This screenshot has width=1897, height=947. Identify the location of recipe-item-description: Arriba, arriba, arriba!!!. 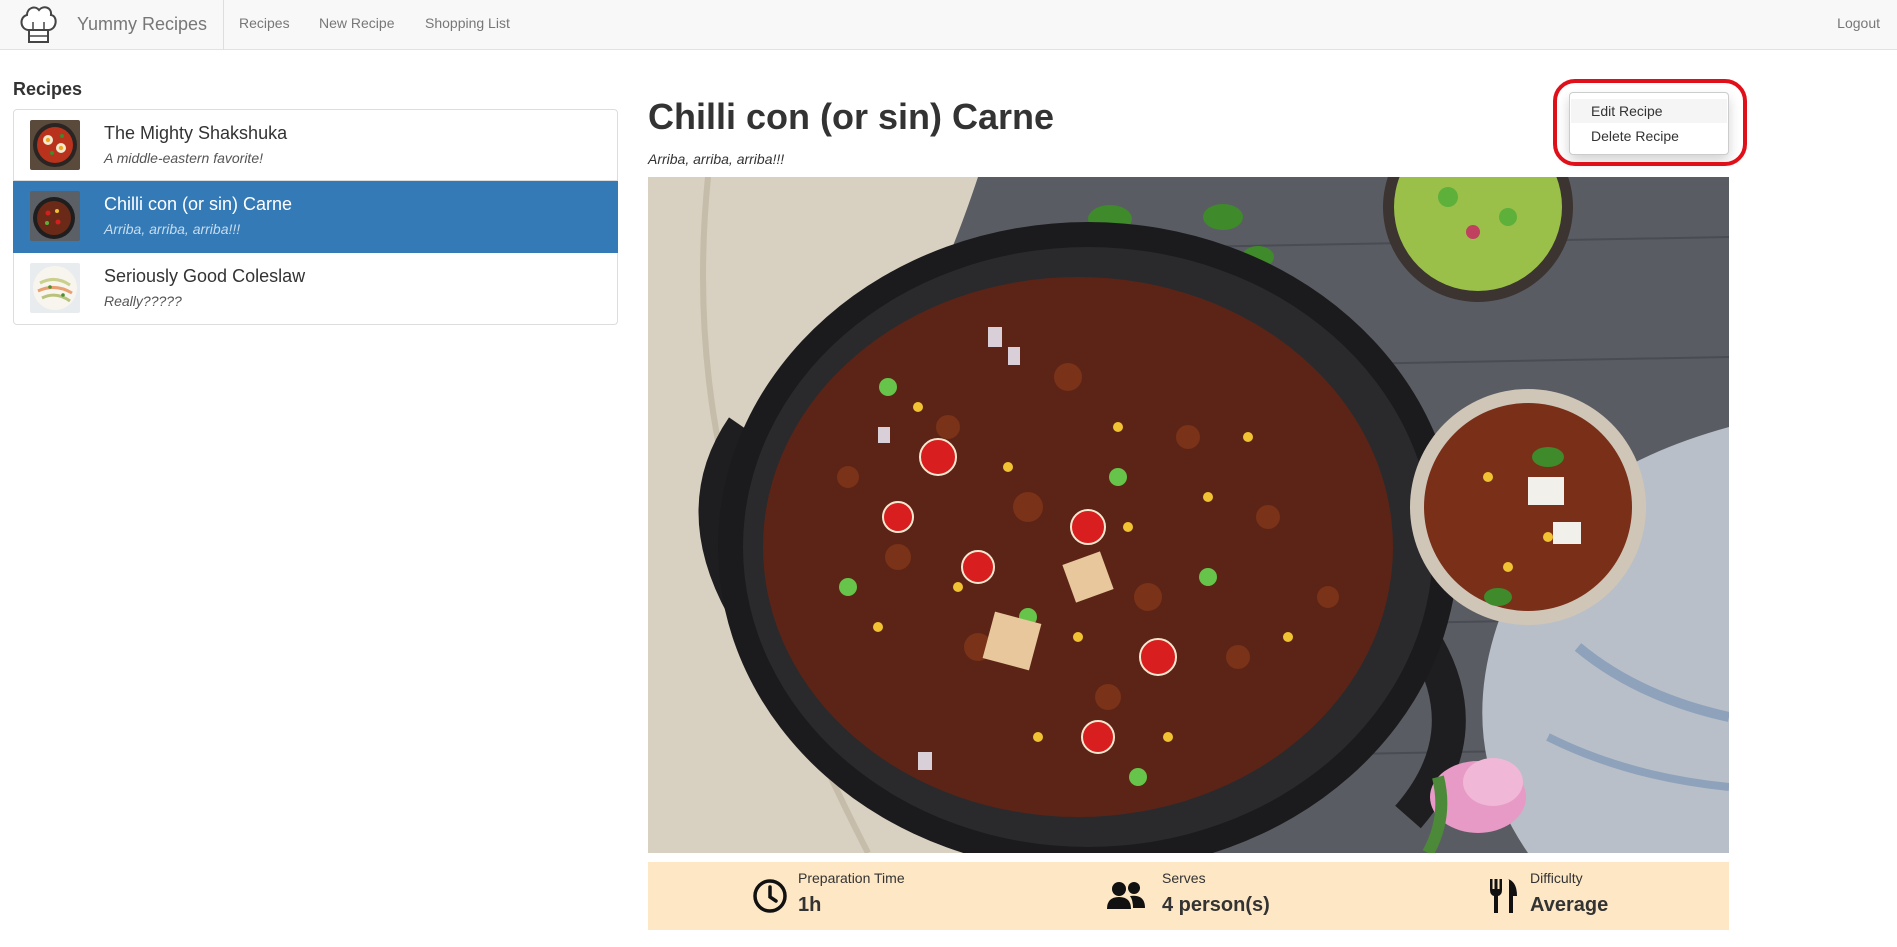
(172, 229).